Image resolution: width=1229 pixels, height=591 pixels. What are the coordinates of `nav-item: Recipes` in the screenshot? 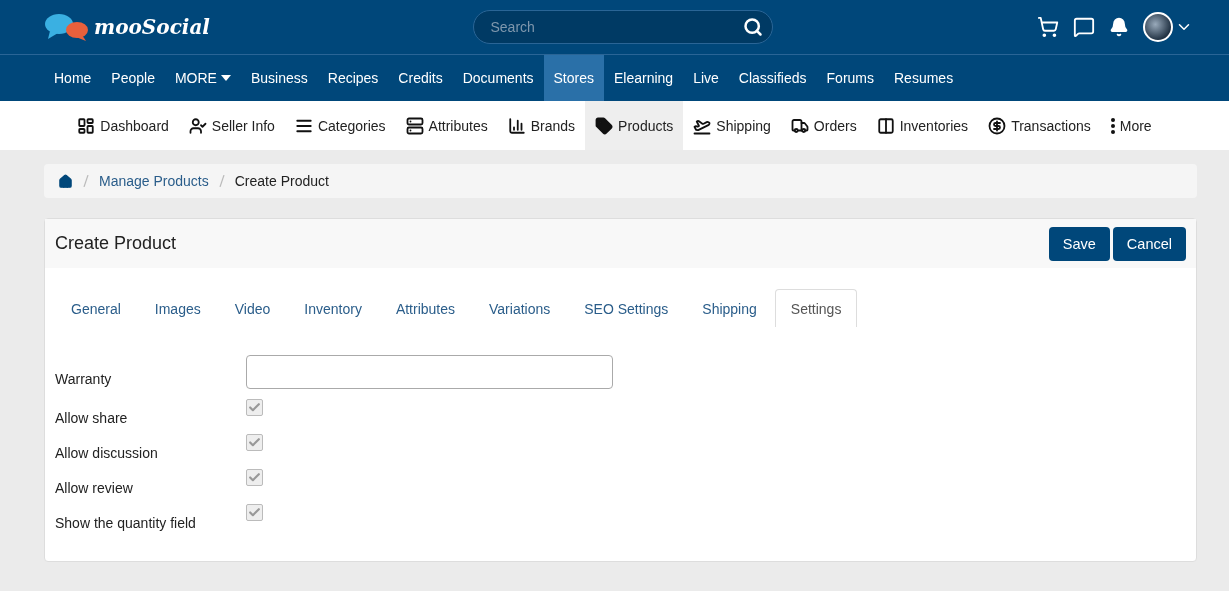 It's located at (353, 78).